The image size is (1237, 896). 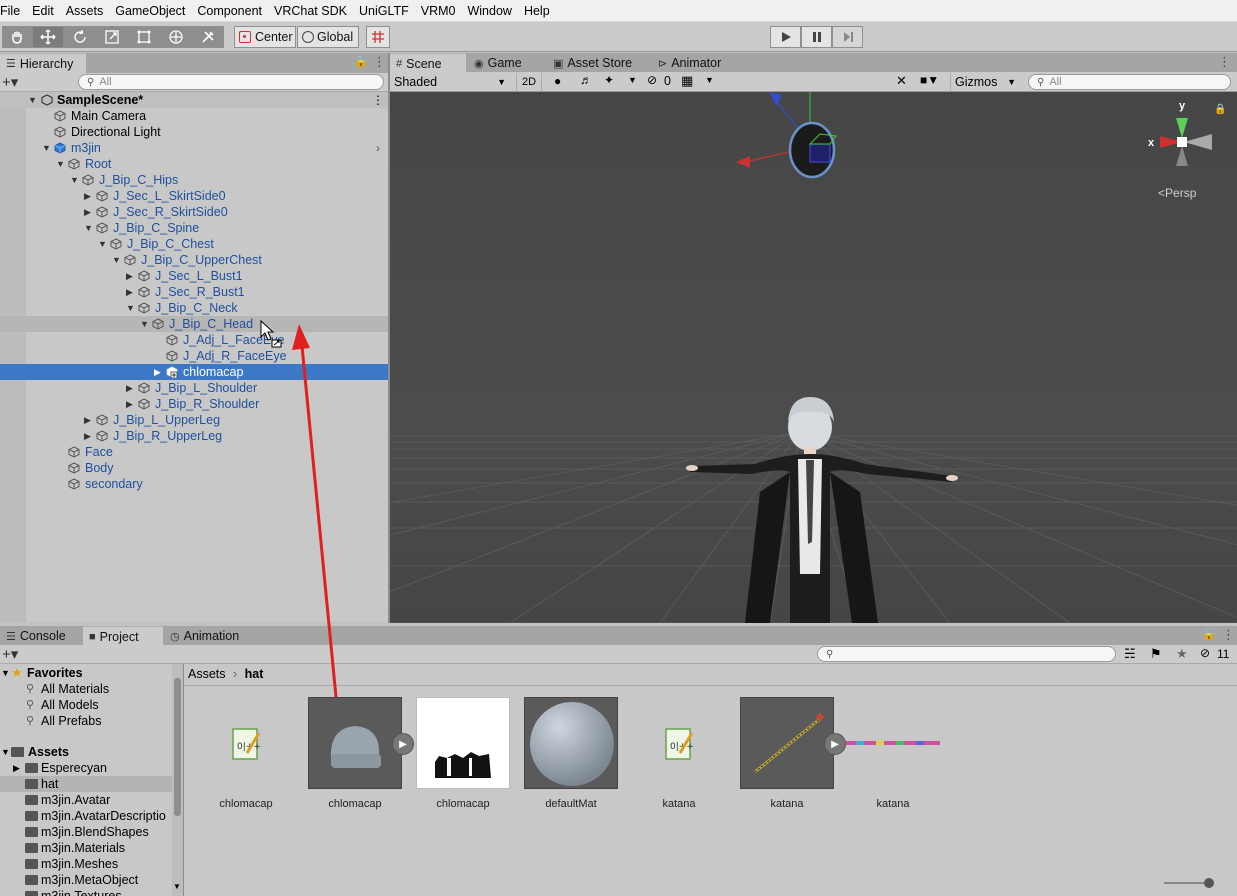 I want to click on menu-component: Component, so click(x=229, y=11).